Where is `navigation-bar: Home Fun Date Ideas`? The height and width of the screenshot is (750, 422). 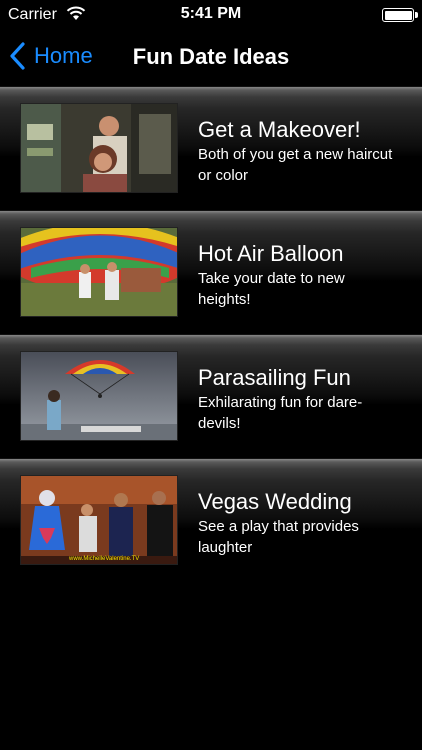
navigation-bar: Home Fun Date Ideas is located at coordinates (211, 57).